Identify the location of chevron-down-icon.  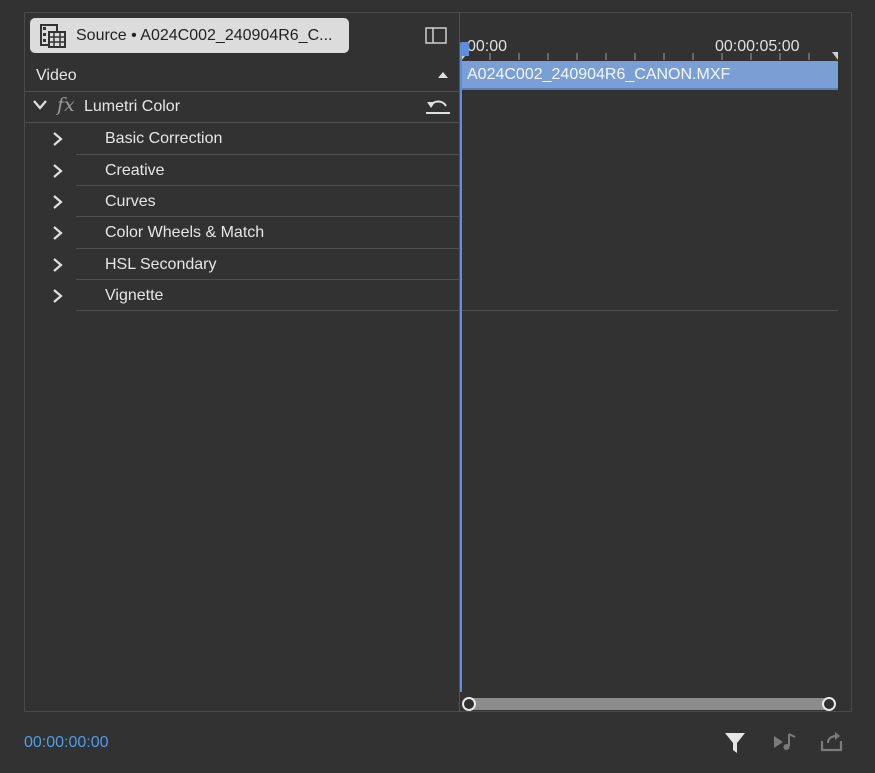
(40, 105).